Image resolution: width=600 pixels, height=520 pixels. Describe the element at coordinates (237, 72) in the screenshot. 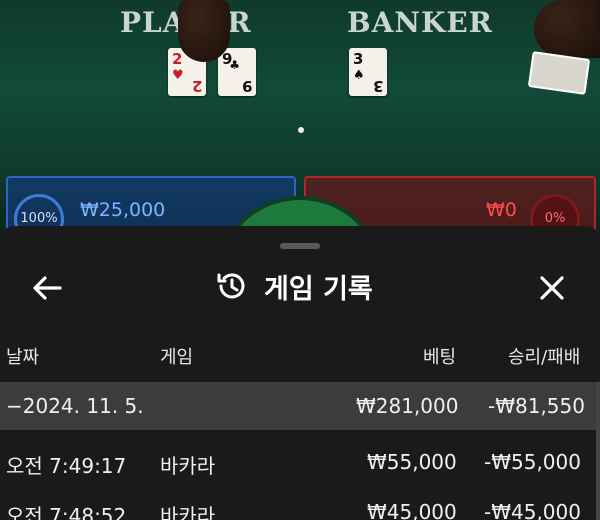

I see `player-card-2: 9 ♣ 9` at that location.